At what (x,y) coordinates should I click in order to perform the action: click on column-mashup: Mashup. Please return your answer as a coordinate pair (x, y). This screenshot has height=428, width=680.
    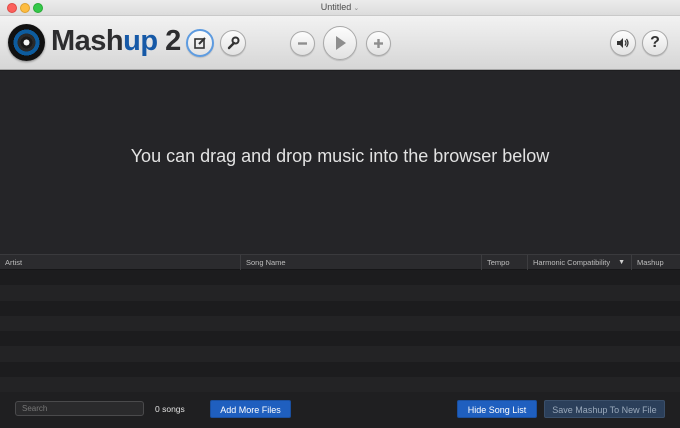
    Looking at the image, I should click on (656, 262).